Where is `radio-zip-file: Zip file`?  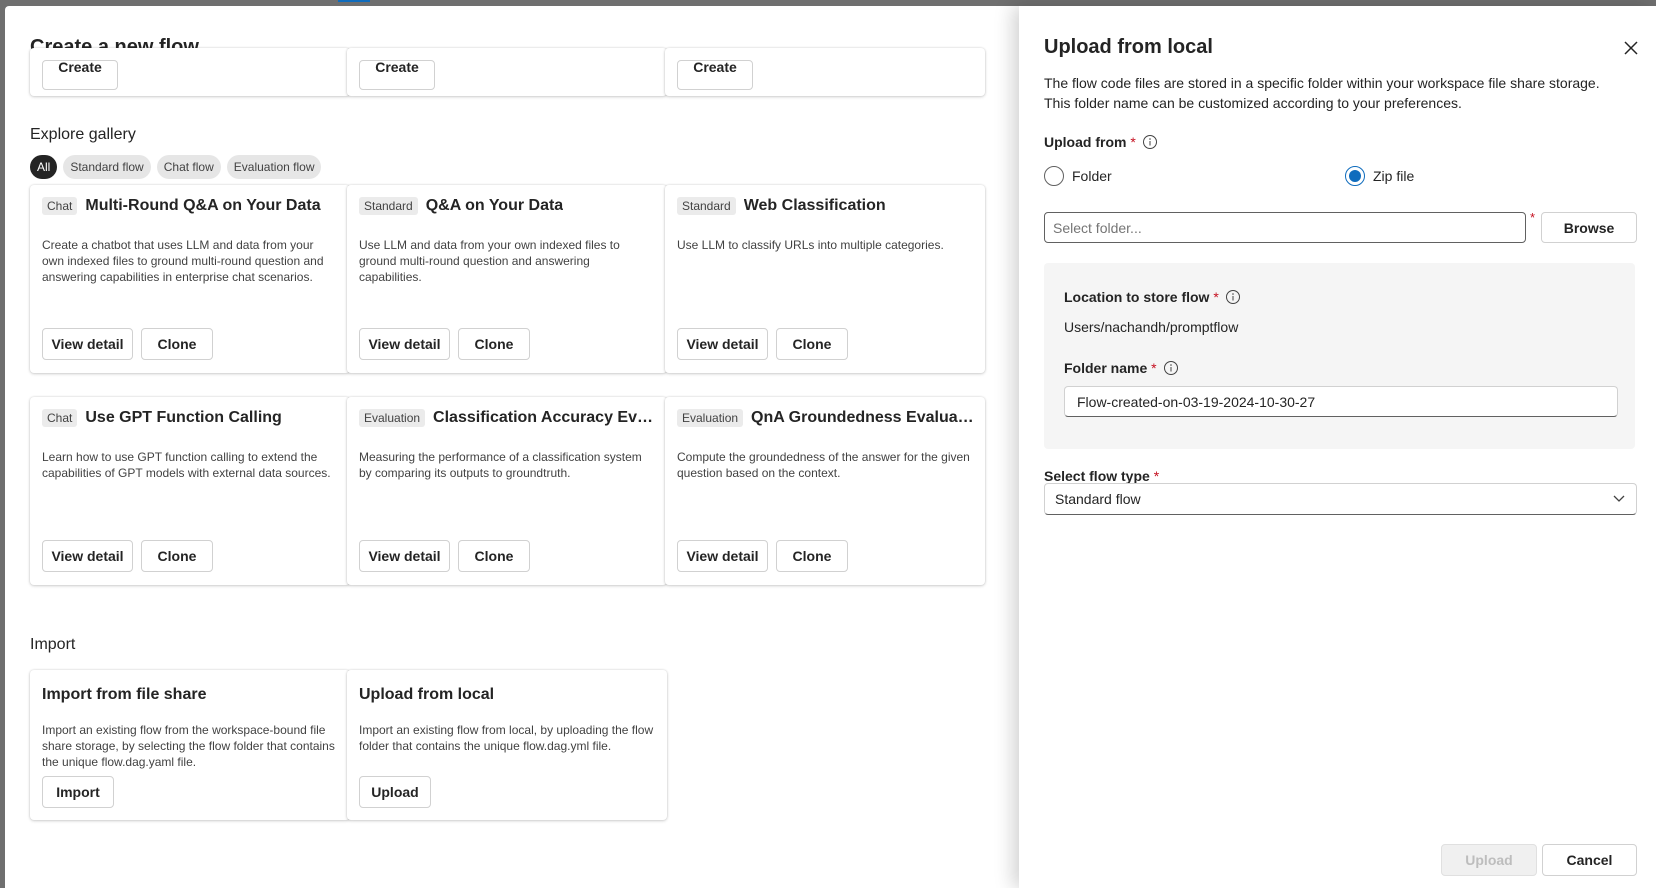 radio-zip-file: Zip file is located at coordinates (1379, 176).